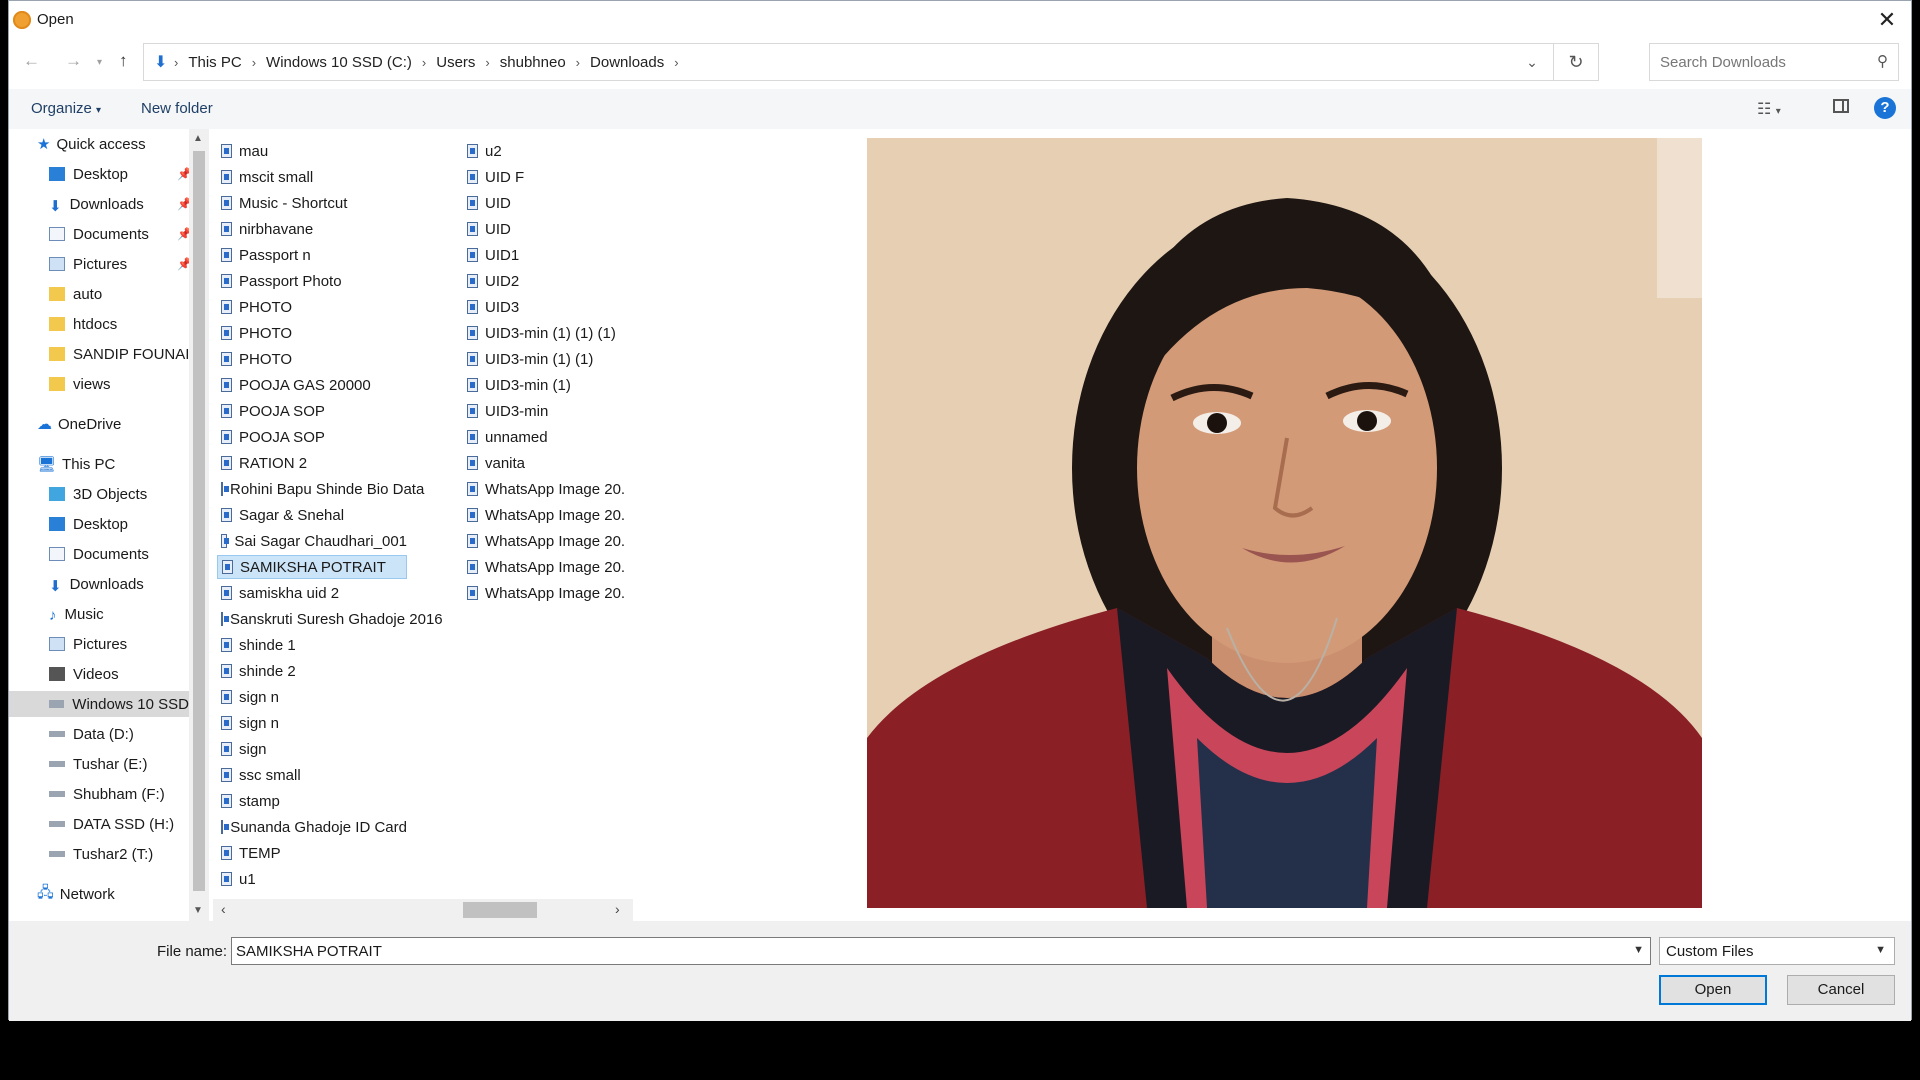 This screenshot has width=1920, height=1080. What do you see at coordinates (119, 234) in the screenshot?
I see `nav-item-documents: Documents 📌` at bounding box center [119, 234].